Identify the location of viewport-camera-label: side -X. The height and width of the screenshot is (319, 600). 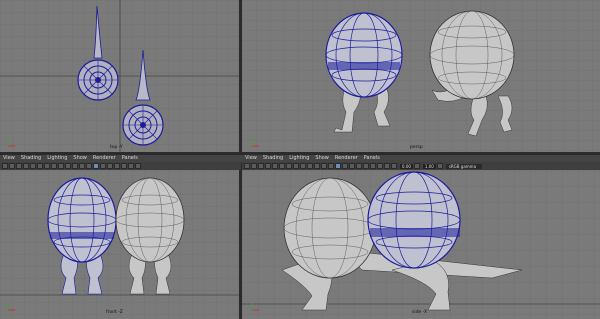
(420, 312).